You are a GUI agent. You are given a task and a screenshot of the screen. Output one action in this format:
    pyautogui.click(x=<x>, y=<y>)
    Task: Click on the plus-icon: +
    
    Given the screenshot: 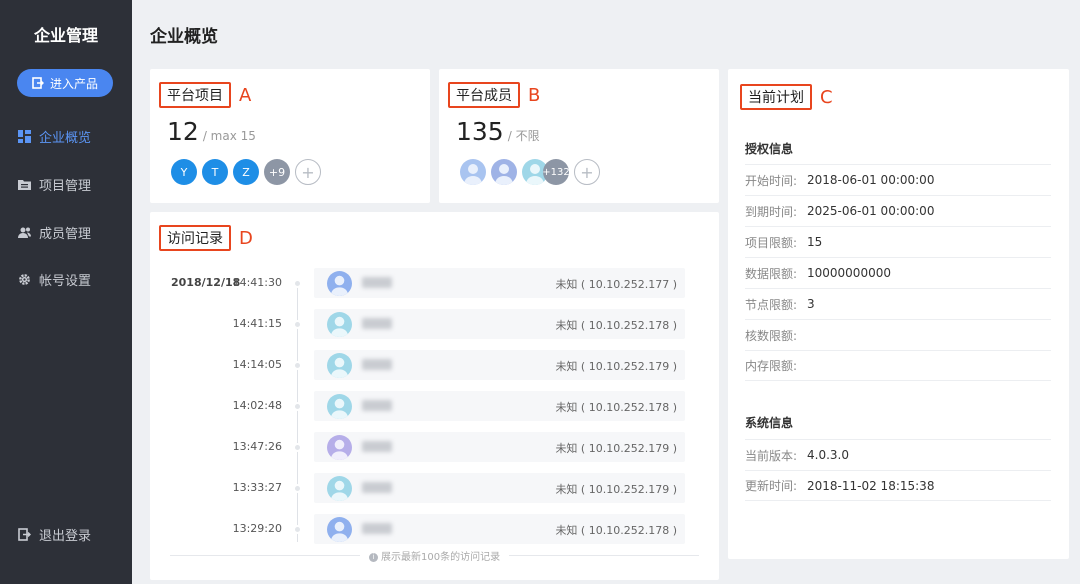 What is the action you would take?
    pyautogui.click(x=308, y=172)
    